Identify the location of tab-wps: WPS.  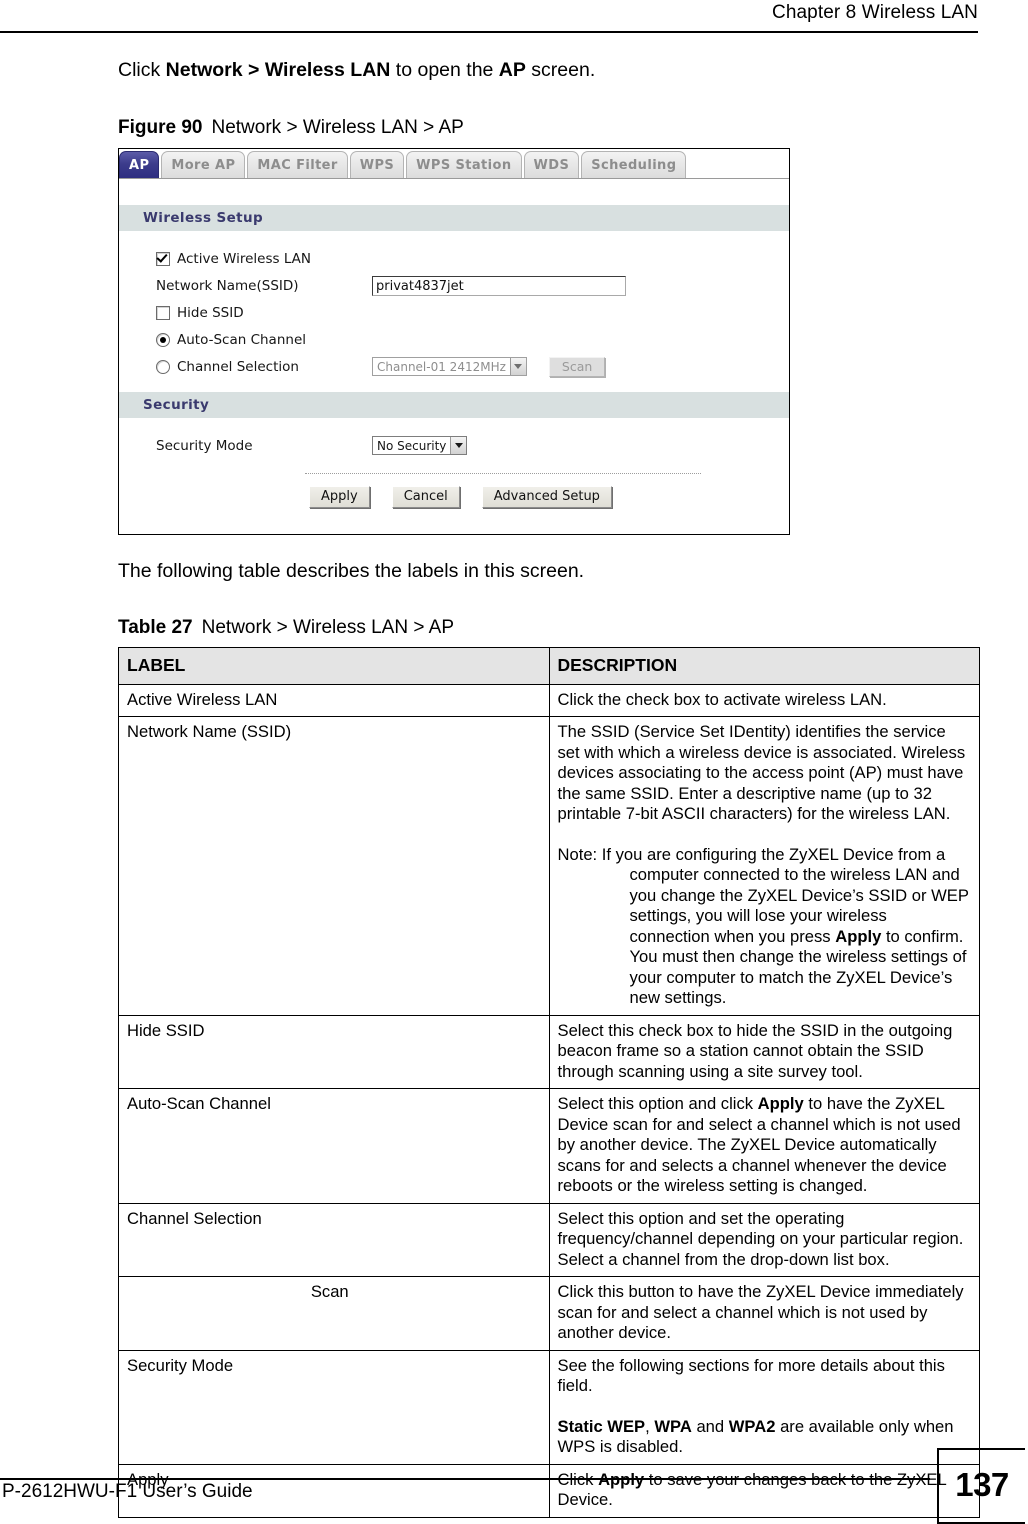
(377, 164).